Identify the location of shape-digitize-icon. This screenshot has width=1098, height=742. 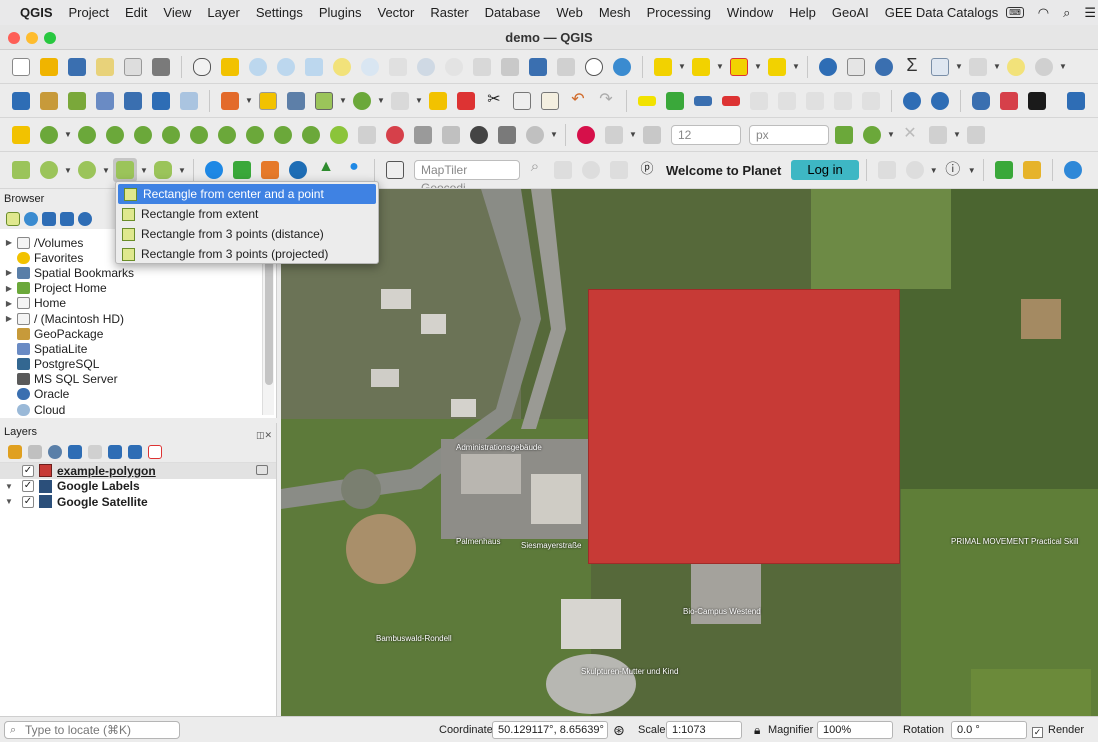
(21, 170).